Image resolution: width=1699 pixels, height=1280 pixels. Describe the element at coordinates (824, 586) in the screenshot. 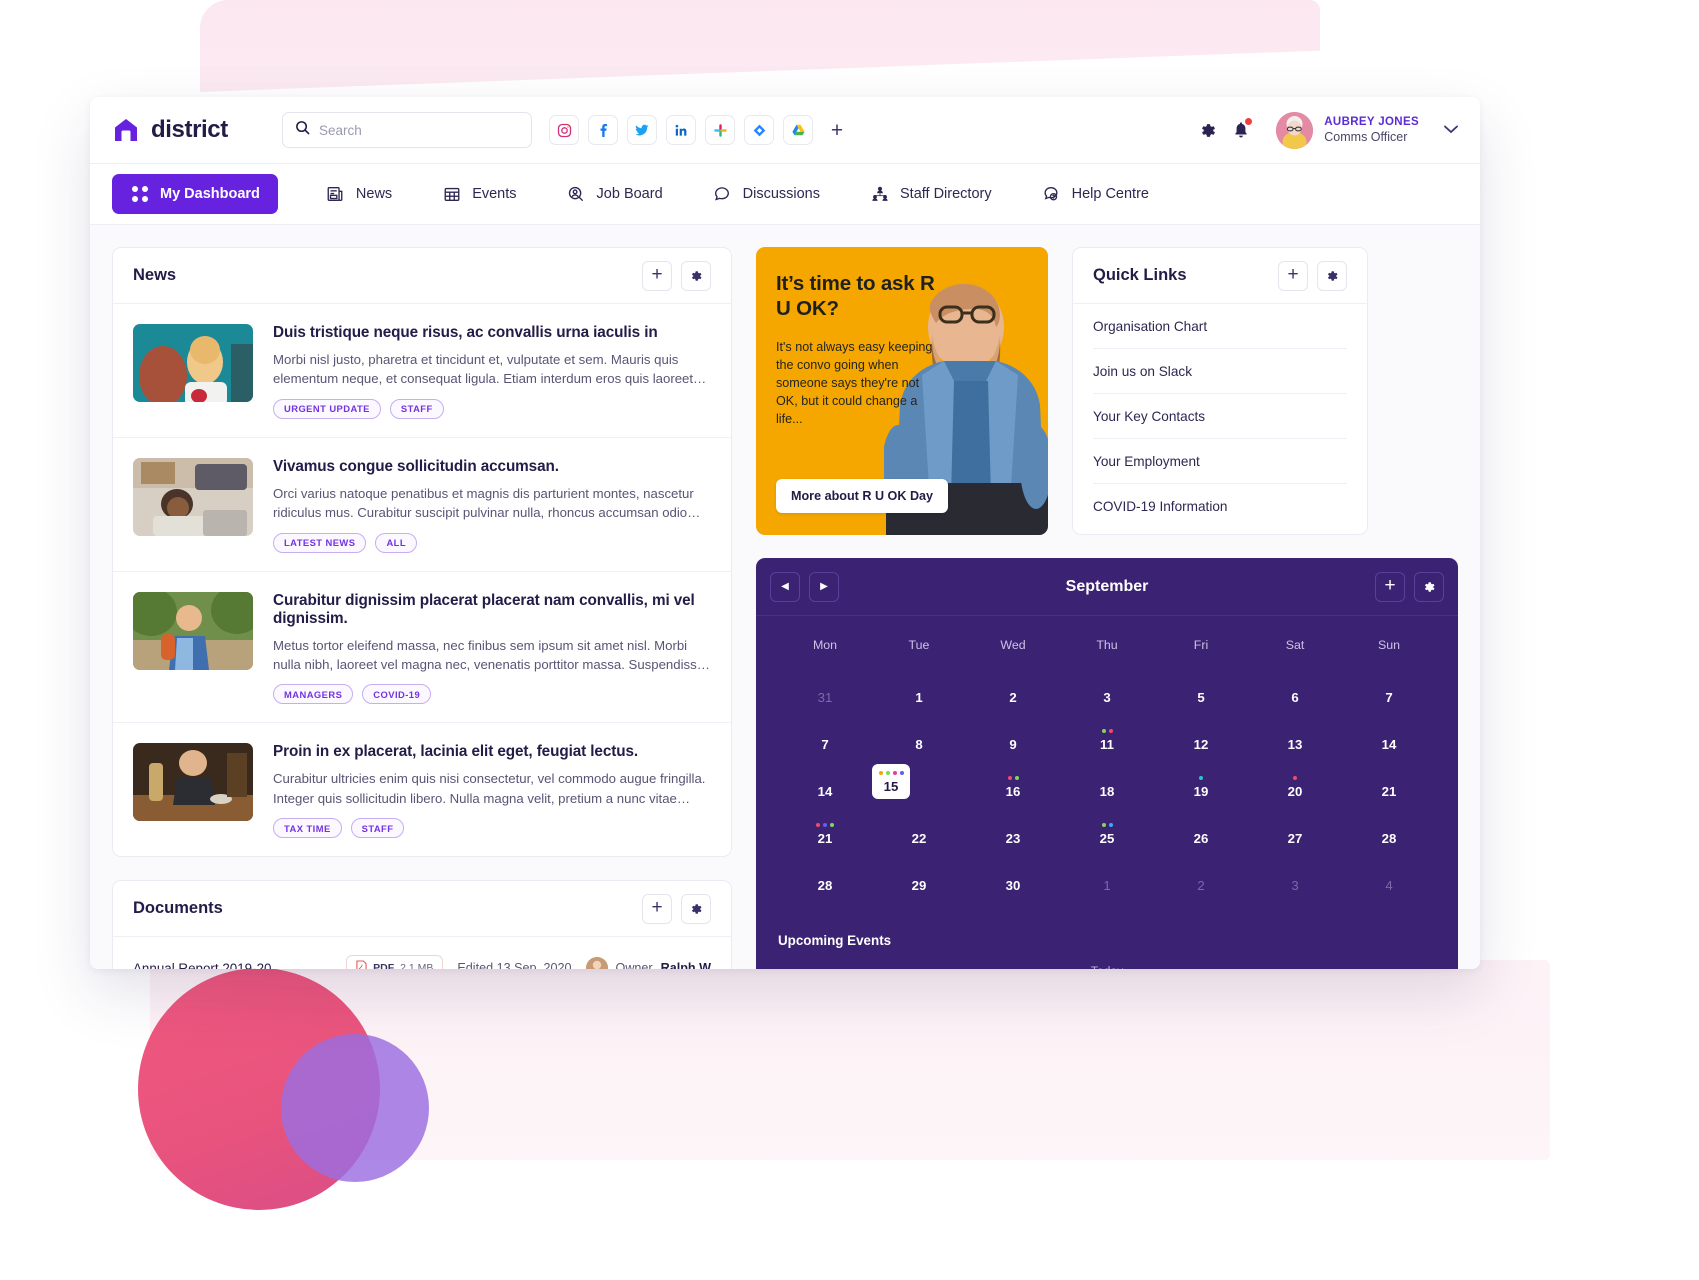

I see `calendar-next-button: ▶` at that location.